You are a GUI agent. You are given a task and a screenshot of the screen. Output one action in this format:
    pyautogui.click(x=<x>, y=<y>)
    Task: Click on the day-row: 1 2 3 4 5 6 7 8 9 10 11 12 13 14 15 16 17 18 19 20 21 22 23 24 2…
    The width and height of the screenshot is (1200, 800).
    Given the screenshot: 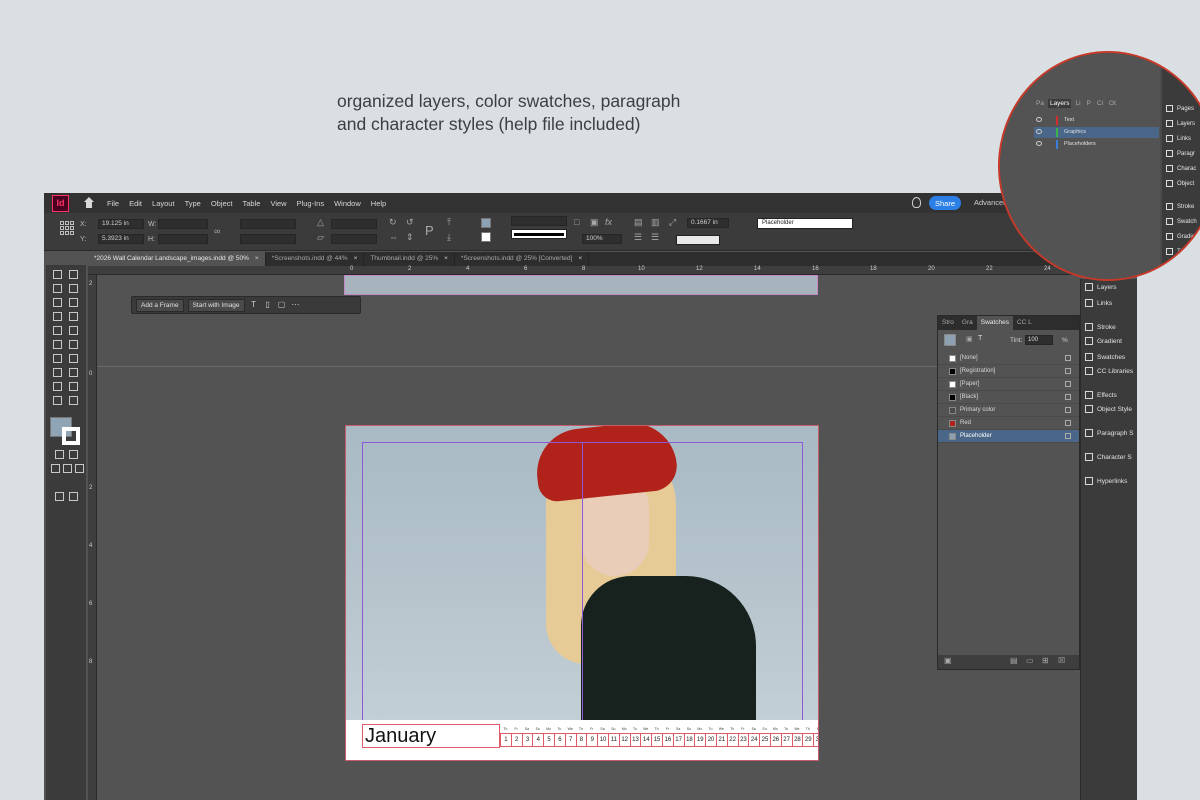 What is the action you would take?
    pyautogui.click(x=659, y=740)
    